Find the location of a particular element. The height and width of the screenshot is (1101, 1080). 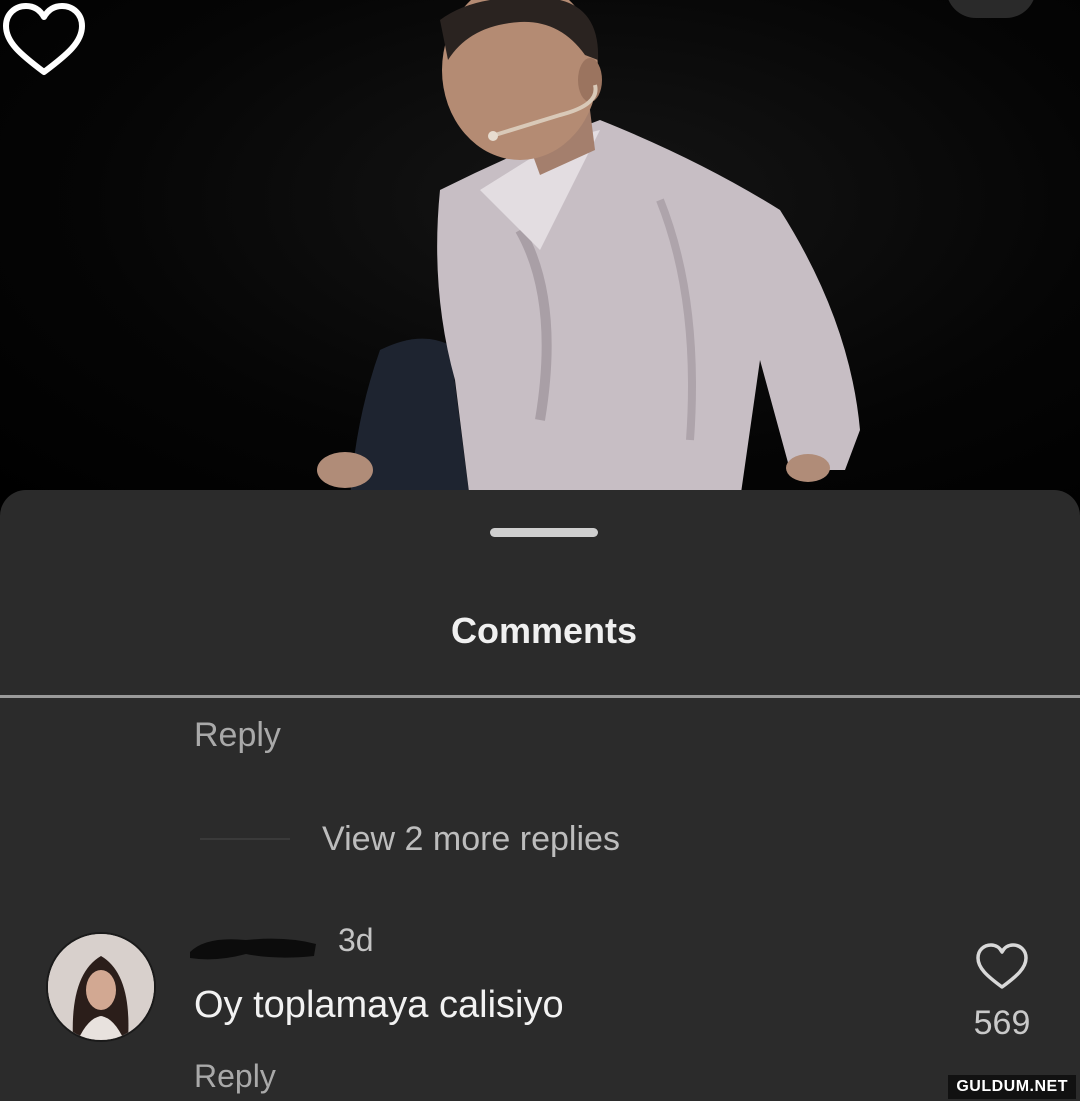

redacted-username is located at coordinates (253, 949).